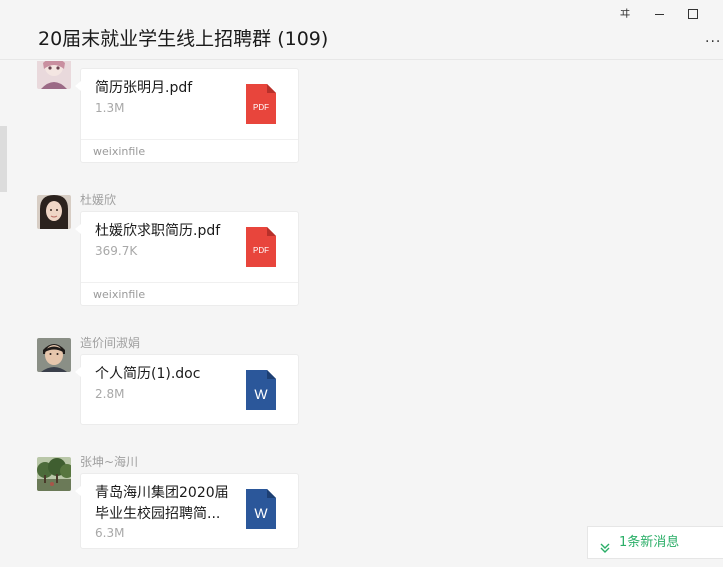  Describe the element at coordinates (158, 231) in the screenshot. I see `file-name: 杜媛欣求职简历.pdf` at that location.